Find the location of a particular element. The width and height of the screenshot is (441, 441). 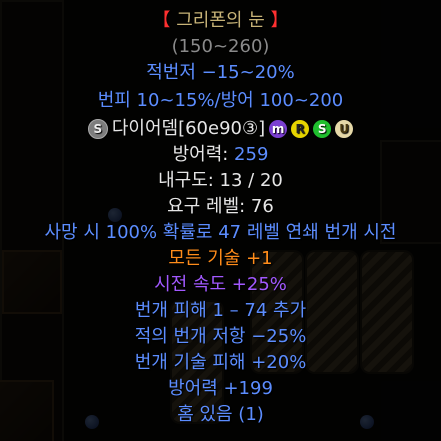

stat-enemy-lightning-res: 적의 번개 저항 −25% is located at coordinates (220, 336).